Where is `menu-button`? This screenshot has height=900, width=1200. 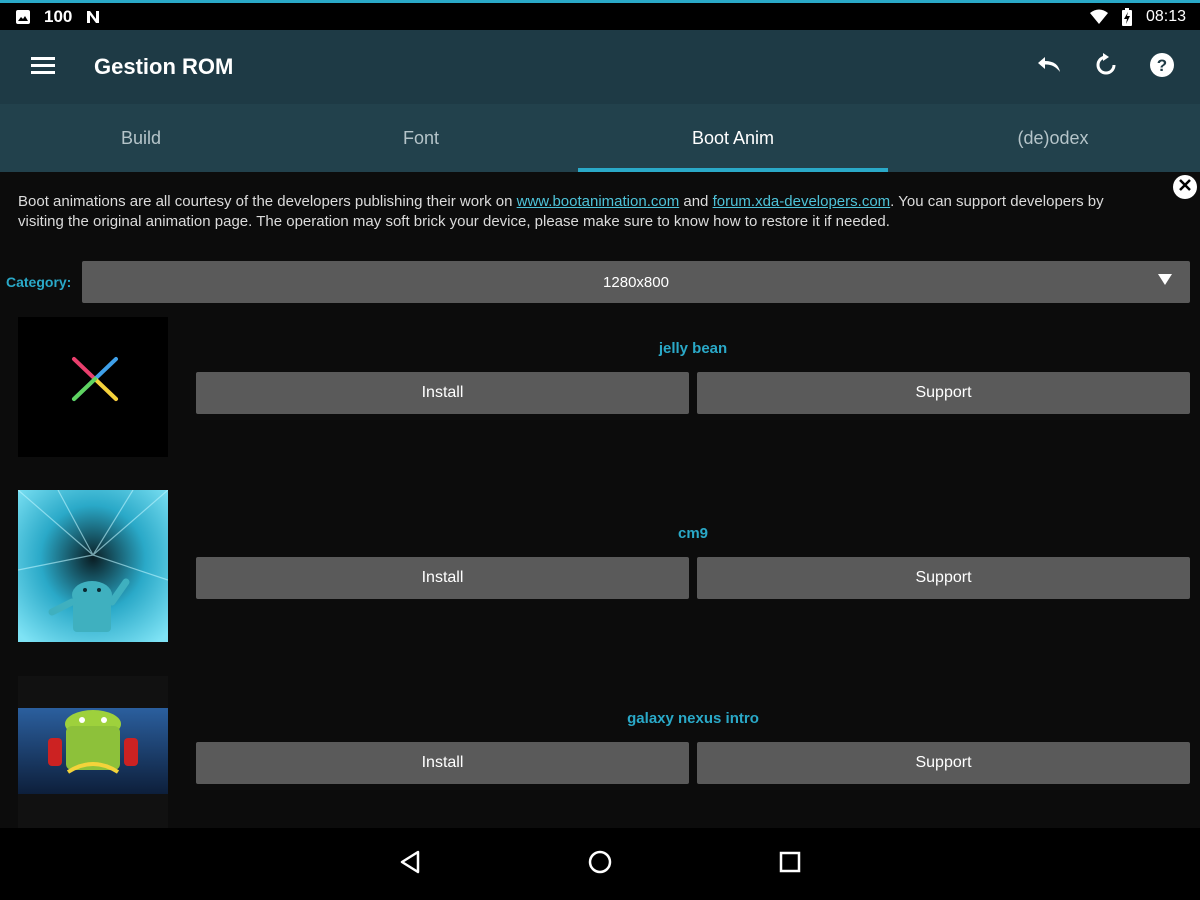 menu-button is located at coordinates (43, 67).